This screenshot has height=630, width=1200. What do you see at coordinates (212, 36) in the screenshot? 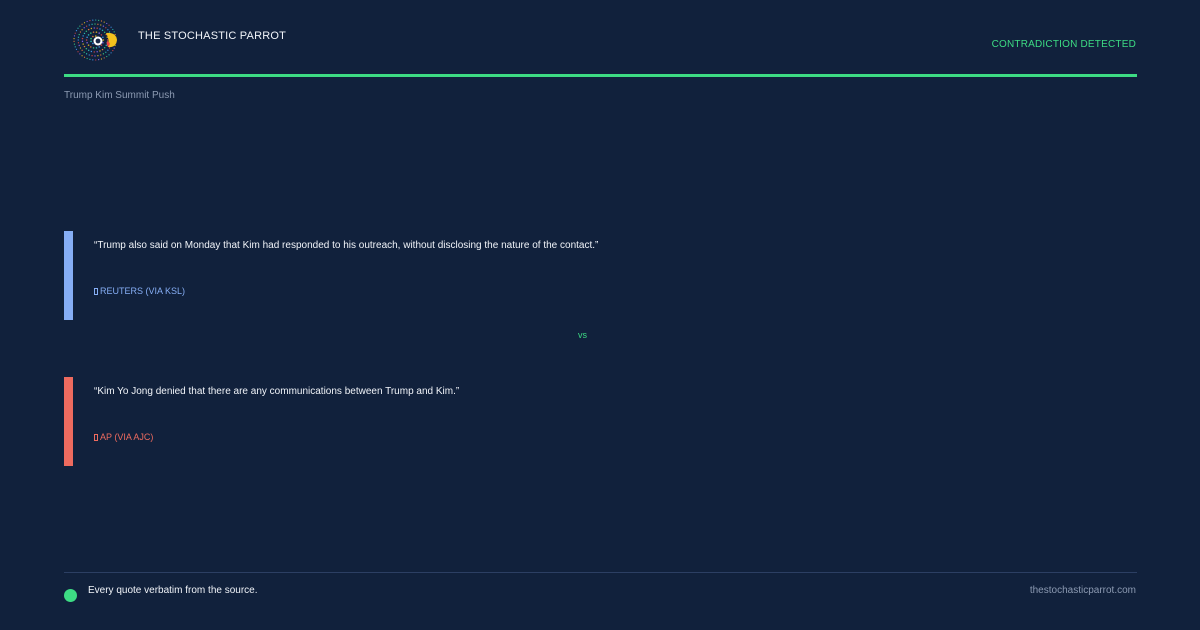
I see `brand-name: THE STOCHASTIC PARROT` at bounding box center [212, 36].